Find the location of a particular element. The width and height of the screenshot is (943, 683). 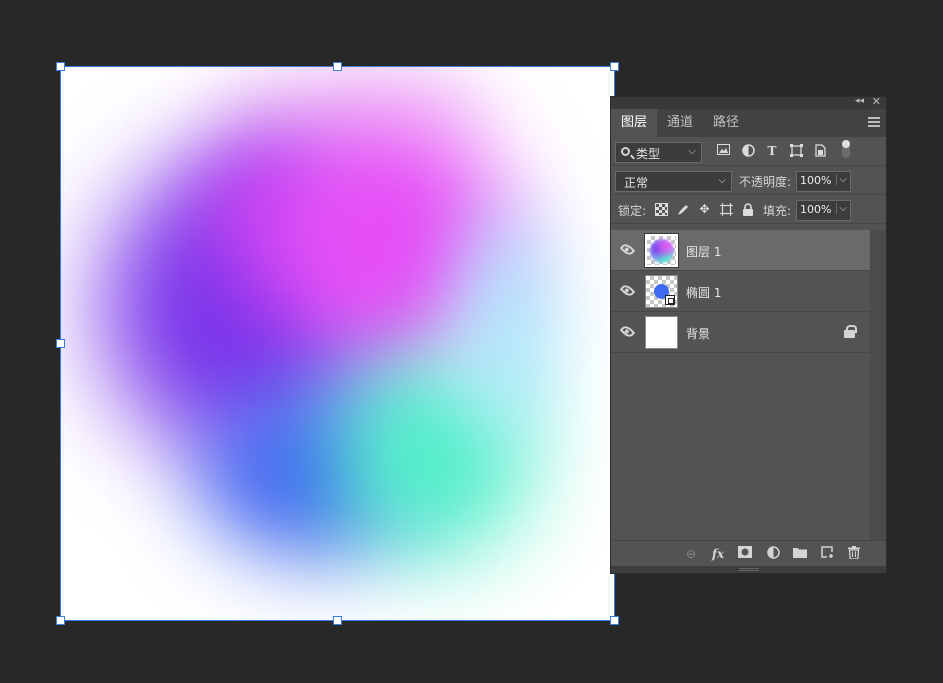

filter-kind-label: 类型 is located at coordinates (648, 154).